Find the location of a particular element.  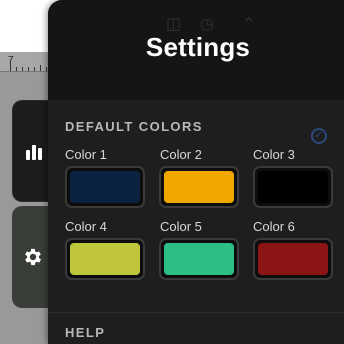

section-title-default-colors: DEFAULT COLORS is located at coordinates (134, 126).